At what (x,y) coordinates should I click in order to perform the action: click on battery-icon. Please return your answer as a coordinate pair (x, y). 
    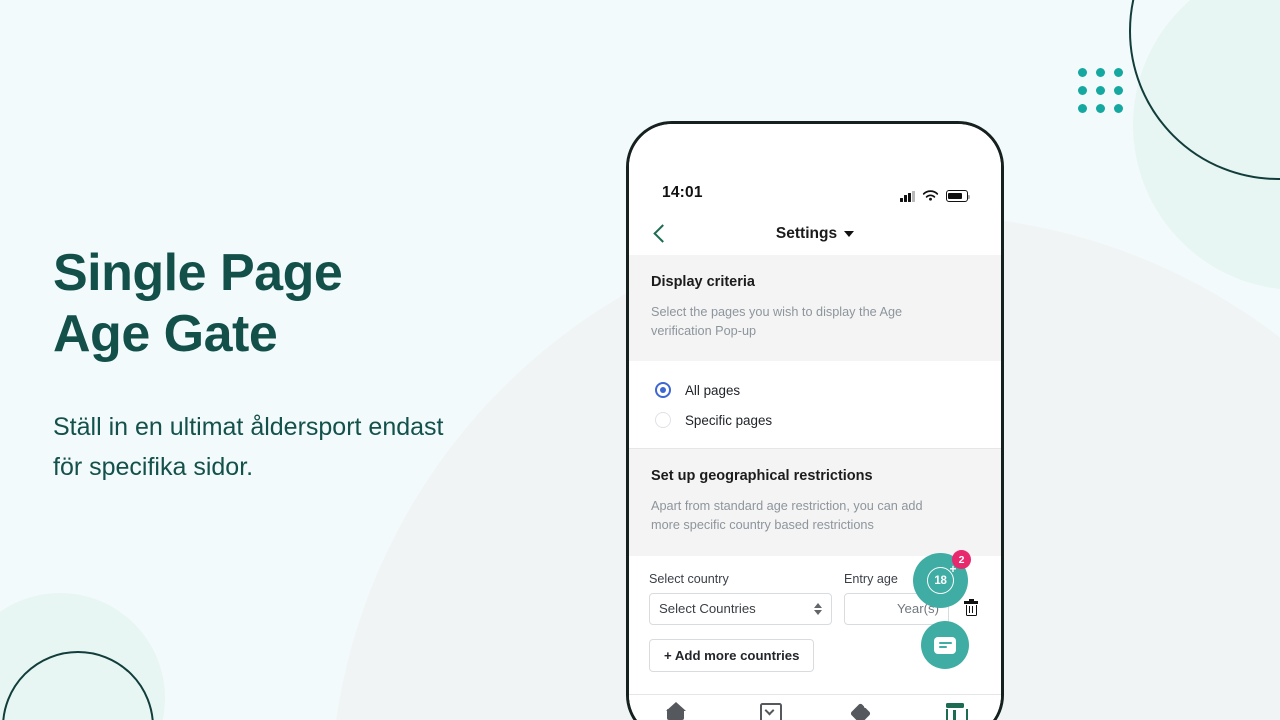
    Looking at the image, I should click on (958, 196).